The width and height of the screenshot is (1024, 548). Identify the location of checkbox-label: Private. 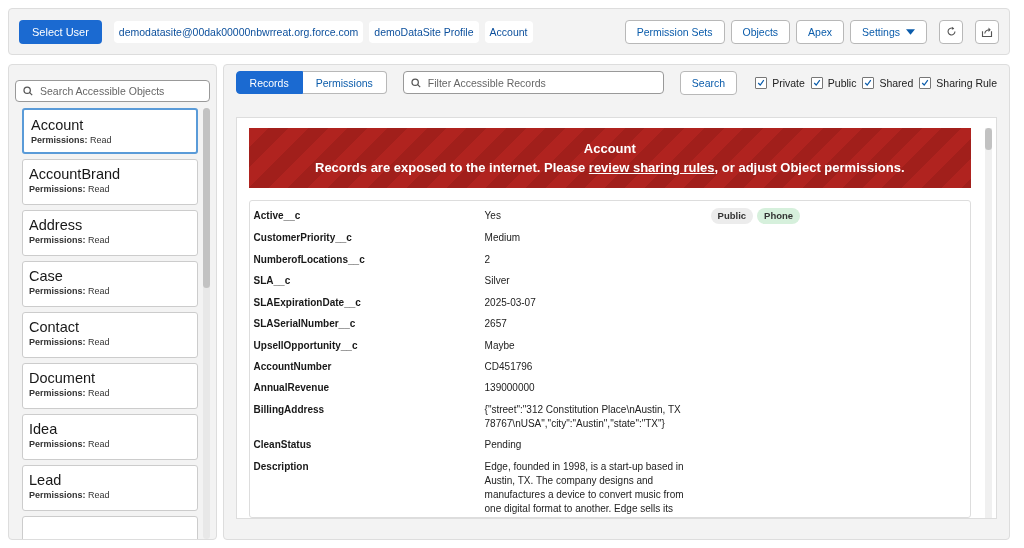
(788, 82).